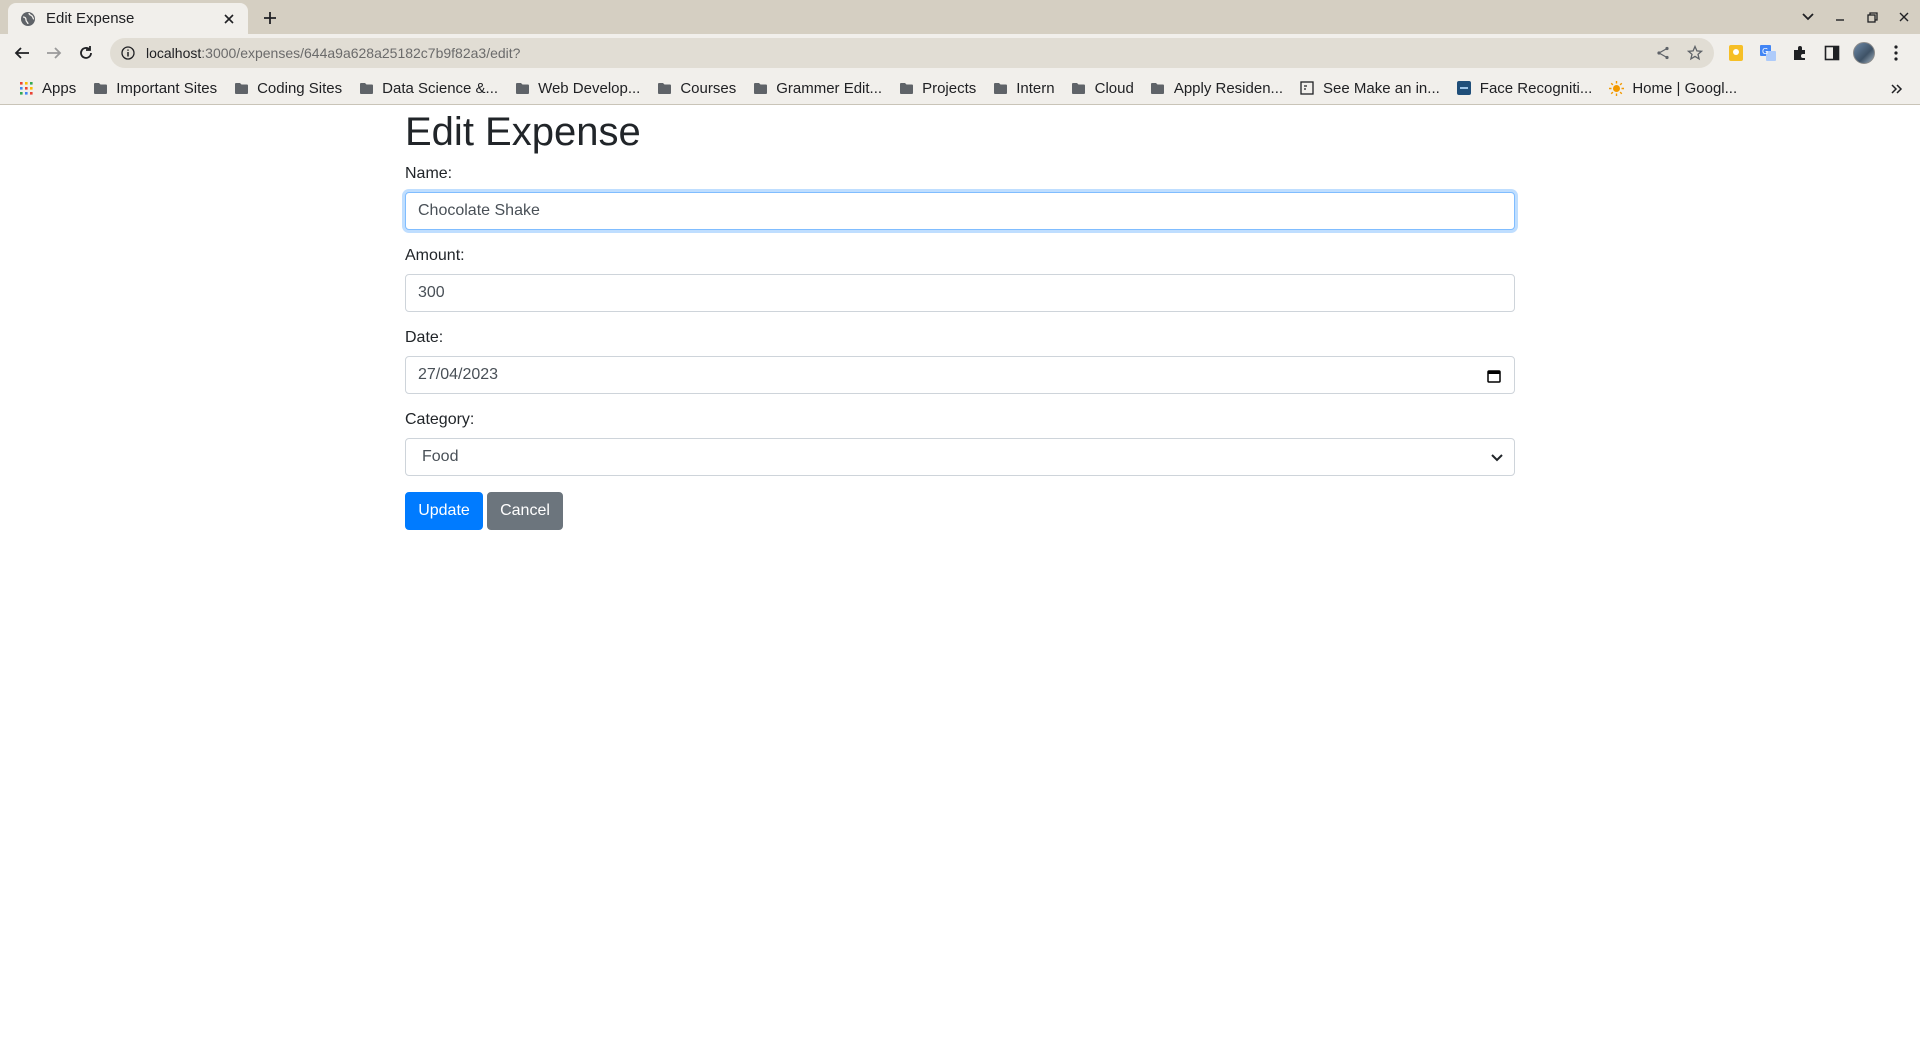 The height and width of the screenshot is (1053, 1920). I want to click on share-icon, so click(1663, 53).